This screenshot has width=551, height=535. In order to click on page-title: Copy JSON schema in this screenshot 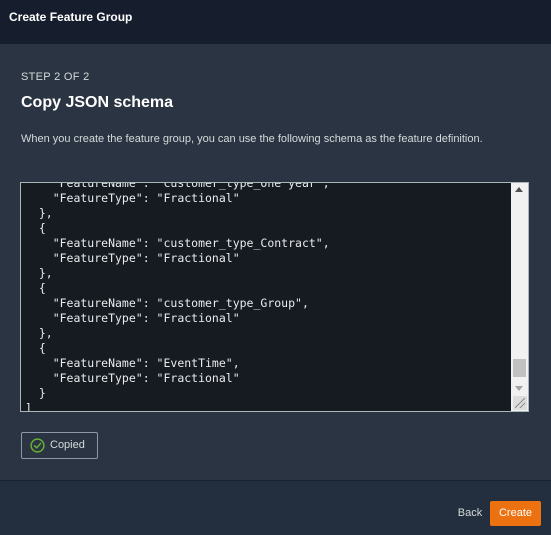, I will do `click(97, 102)`.